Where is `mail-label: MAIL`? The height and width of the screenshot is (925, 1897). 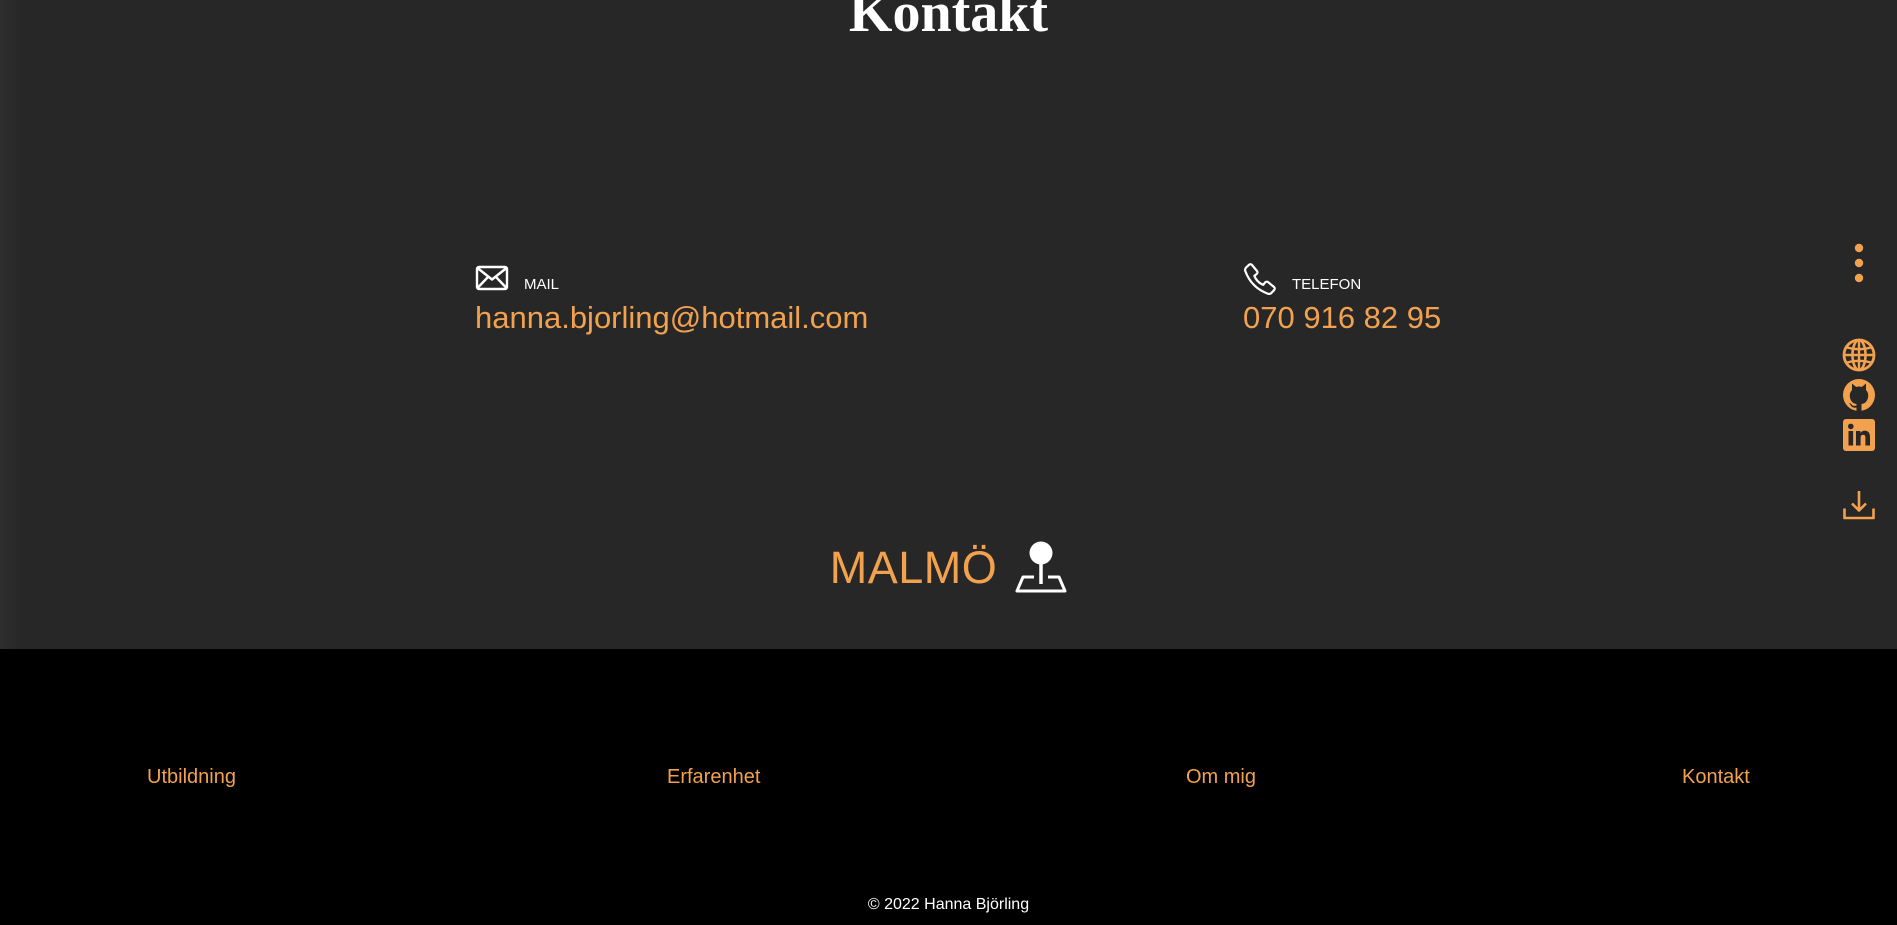 mail-label: MAIL is located at coordinates (542, 284).